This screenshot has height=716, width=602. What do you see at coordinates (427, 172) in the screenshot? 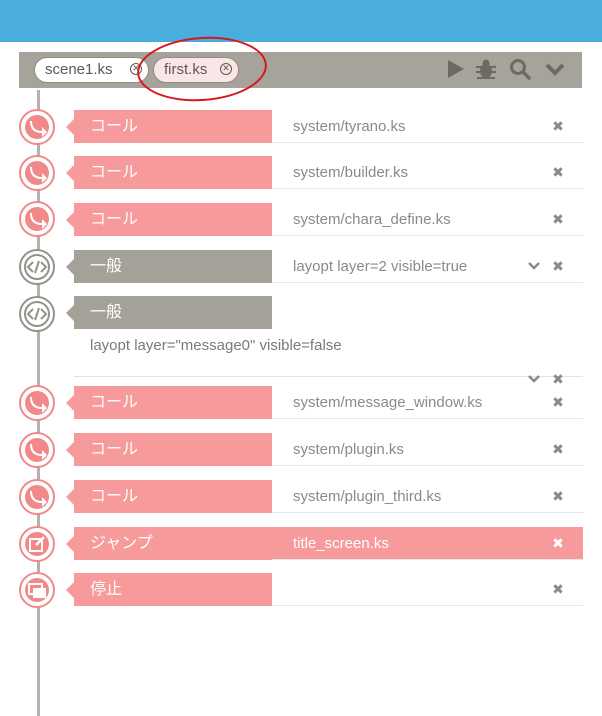
I see `command-value: system/builder.ks` at bounding box center [427, 172].